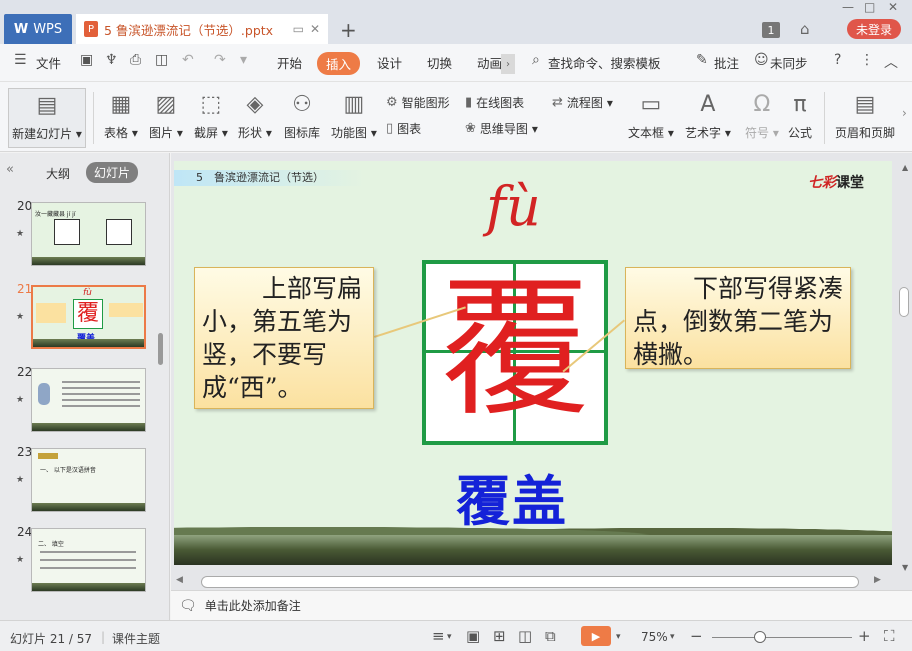 This screenshot has width=912, height=651. What do you see at coordinates (47, 105) in the screenshot?
I see `new-slide-icon: ▤` at bounding box center [47, 105].